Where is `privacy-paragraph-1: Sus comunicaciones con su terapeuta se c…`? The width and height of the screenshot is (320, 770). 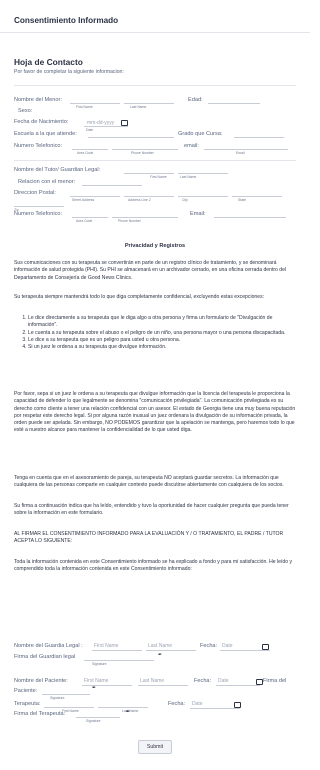 privacy-paragraph-1: Sus comunicaciones con su terapeuta se c… is located at coordinates (150, 270).